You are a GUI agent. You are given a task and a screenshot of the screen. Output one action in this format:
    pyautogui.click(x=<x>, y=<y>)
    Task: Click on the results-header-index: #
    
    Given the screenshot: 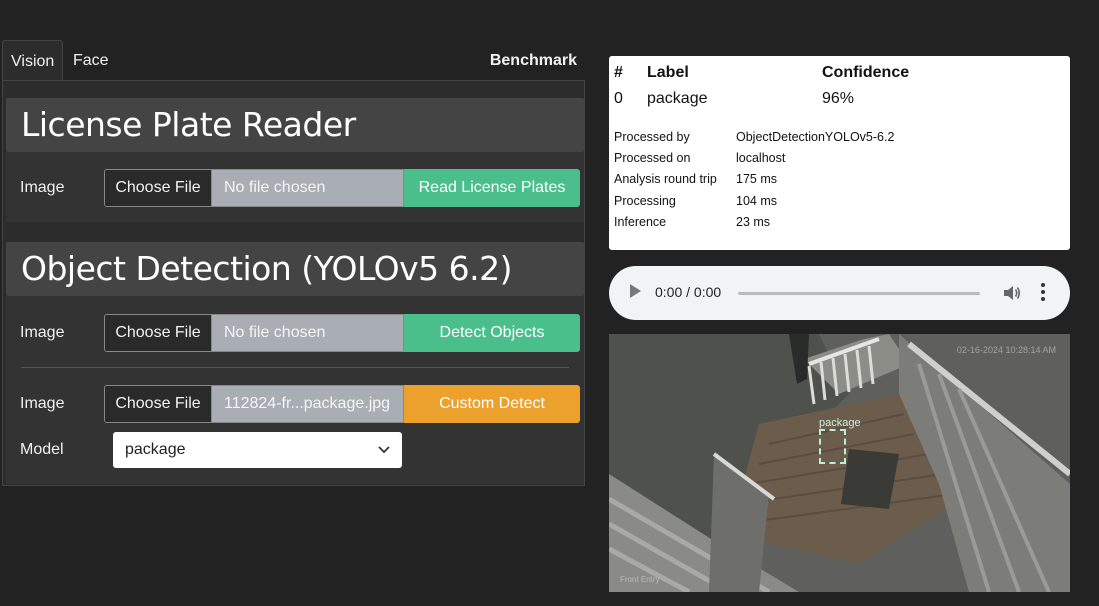 What is the action you would take?
    pyautogui.click(x=618, y=72)
    